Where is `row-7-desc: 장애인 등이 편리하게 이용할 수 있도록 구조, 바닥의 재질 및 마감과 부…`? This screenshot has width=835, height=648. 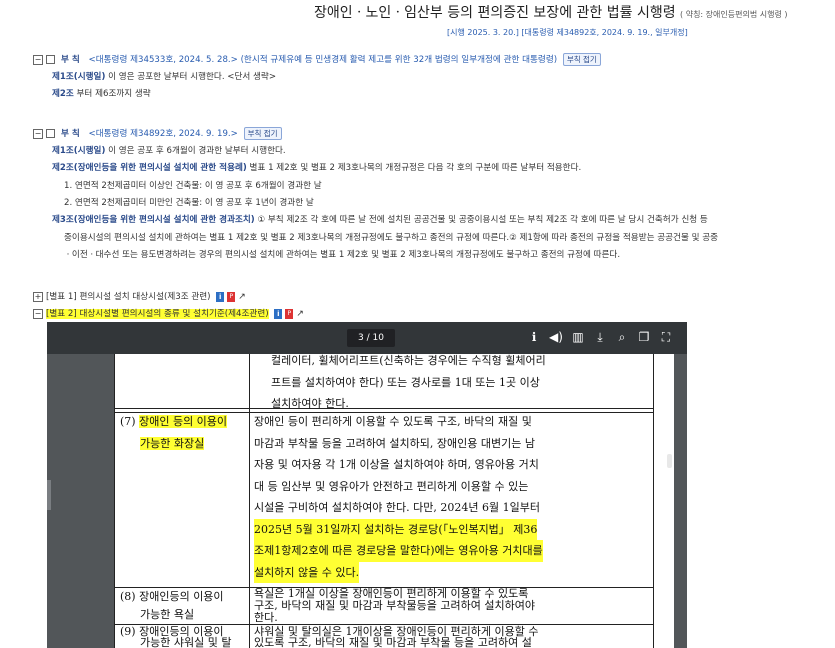 row-7-desc: 장애인 등이 편리하게 이용할 수 있도록 구조, 바닥의 재질 및 마감과 부… is located at coordinates (398, 497).